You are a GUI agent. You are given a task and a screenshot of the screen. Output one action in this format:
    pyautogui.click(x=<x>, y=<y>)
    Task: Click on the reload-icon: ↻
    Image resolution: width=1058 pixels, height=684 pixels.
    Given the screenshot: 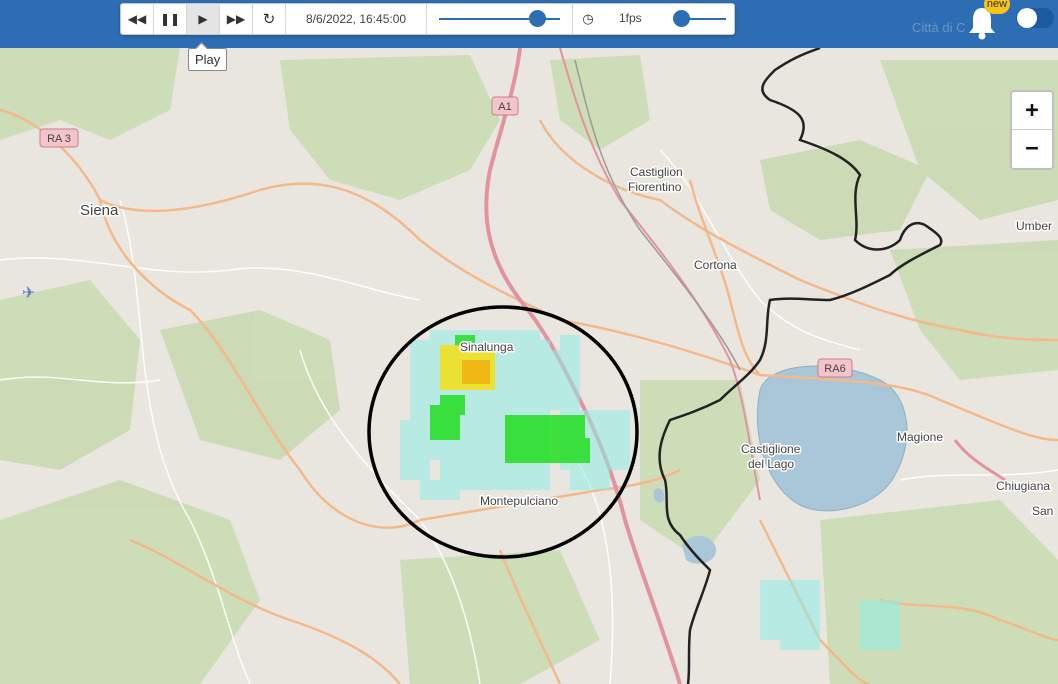 What is the action you would take?
    pyautogui.click(x=269, y=19)
    